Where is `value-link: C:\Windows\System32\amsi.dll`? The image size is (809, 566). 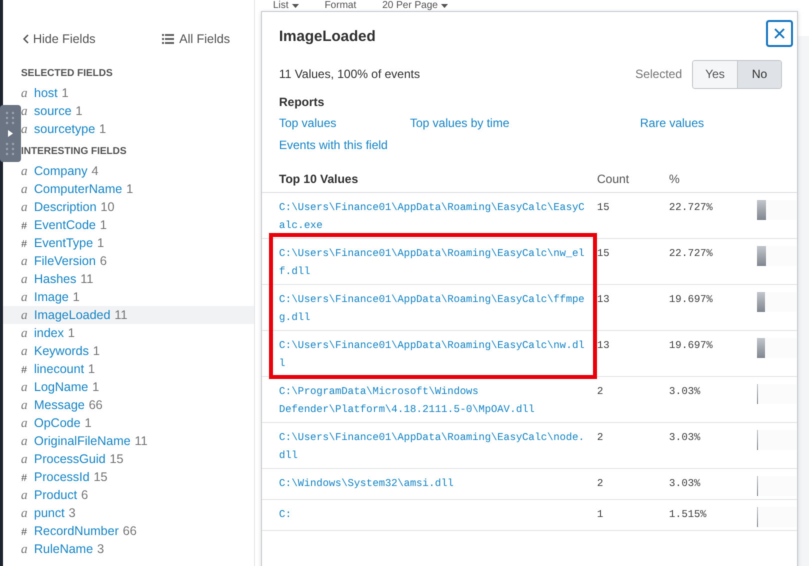 value-link: C:\Windows\System32\amsi.dll is located at coordinates (438, 485).